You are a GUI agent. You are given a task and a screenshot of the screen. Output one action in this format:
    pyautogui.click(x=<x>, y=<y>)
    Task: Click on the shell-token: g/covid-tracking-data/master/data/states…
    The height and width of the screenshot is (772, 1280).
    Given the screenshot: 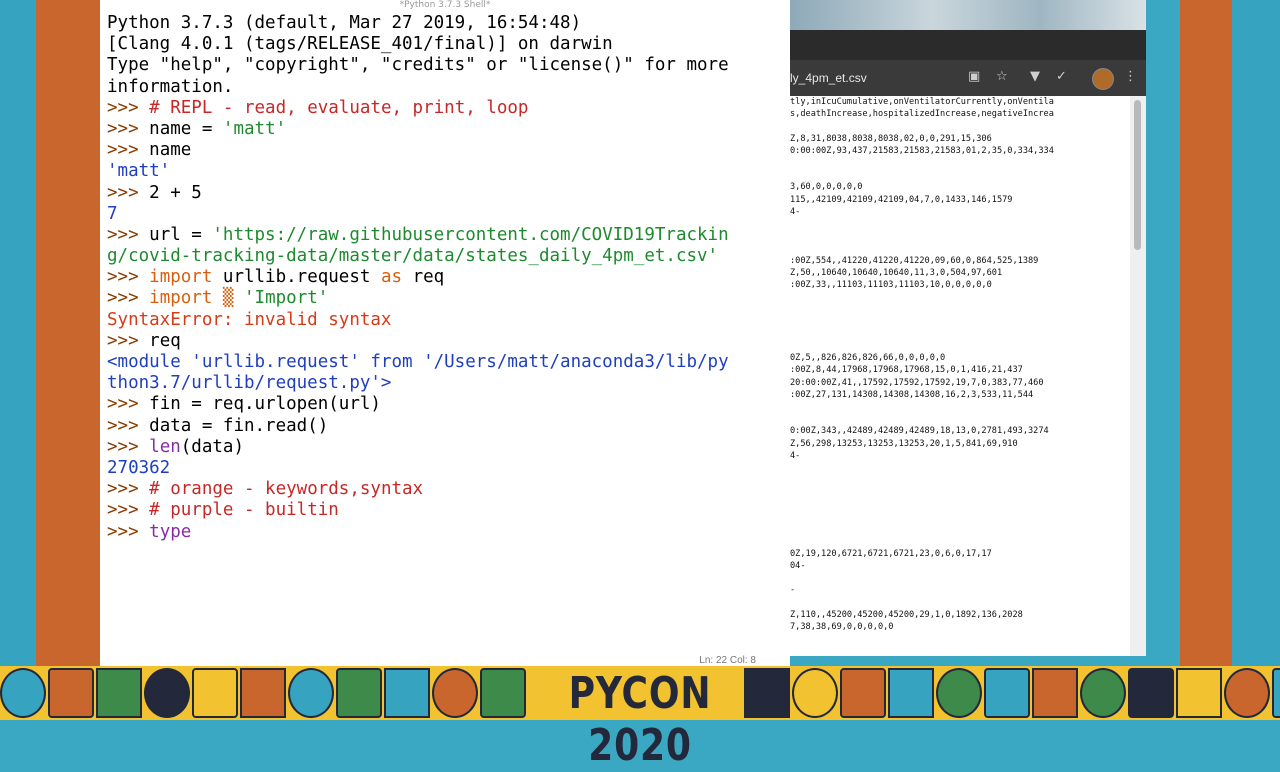 What is the action you would take?
    pyautogui.click(x=413, y=256)
    